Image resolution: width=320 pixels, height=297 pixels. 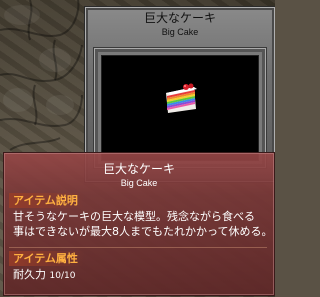 What do you see at coordinates (46, 200) in the screenshot?
I see `description-section-label: アイテム説明` at bounding box center [46, 200].